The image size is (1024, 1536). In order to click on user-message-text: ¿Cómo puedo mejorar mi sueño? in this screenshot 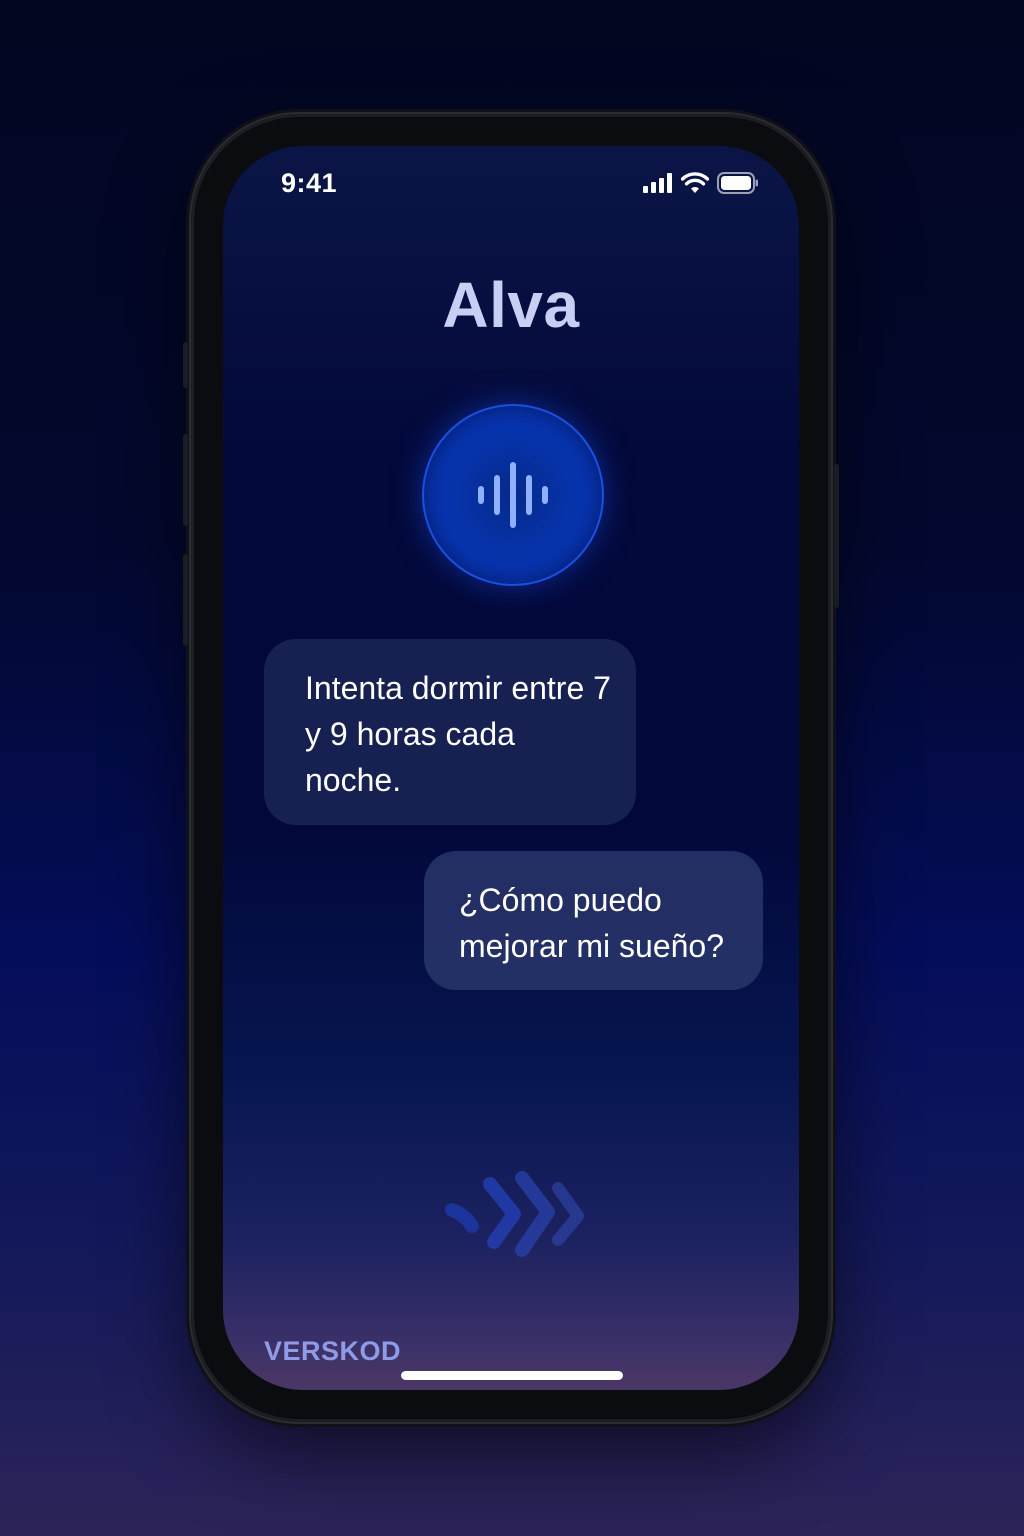, I will do `click(591, 923)`.